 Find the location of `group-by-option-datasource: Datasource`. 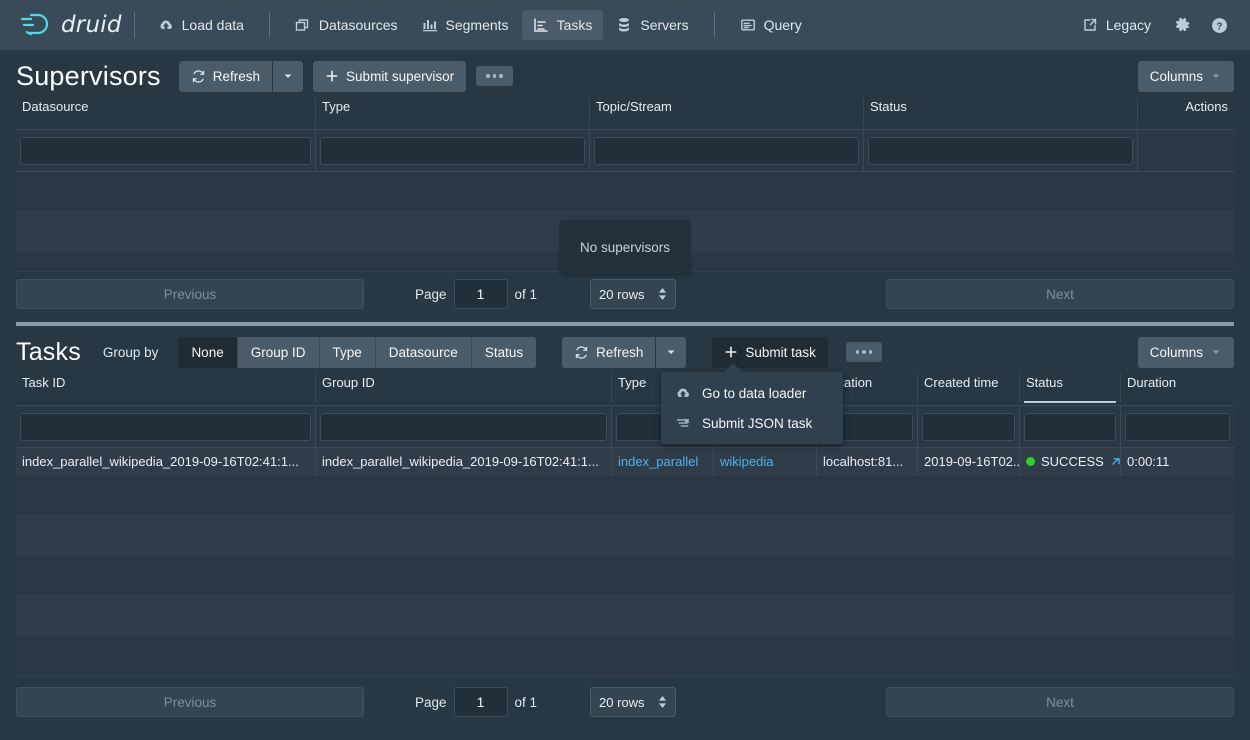

group-by-option-datasource: Datasource is located at coordinates (423, 352).